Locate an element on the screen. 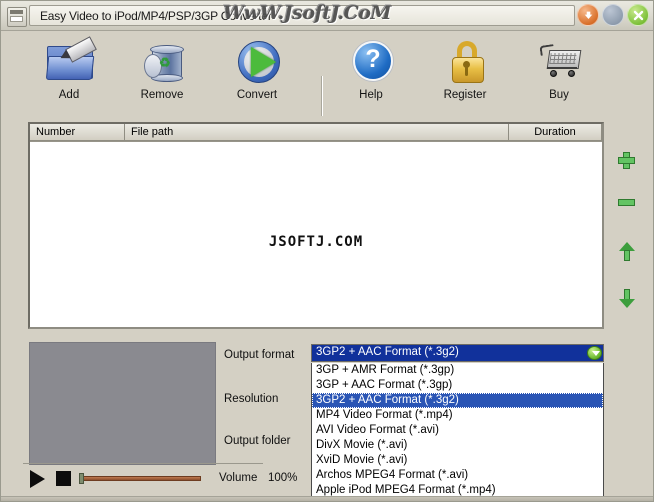 The width and height of the screenshot is (654, 502). resolution-label: Resolution is located at coordinates (251, 399).